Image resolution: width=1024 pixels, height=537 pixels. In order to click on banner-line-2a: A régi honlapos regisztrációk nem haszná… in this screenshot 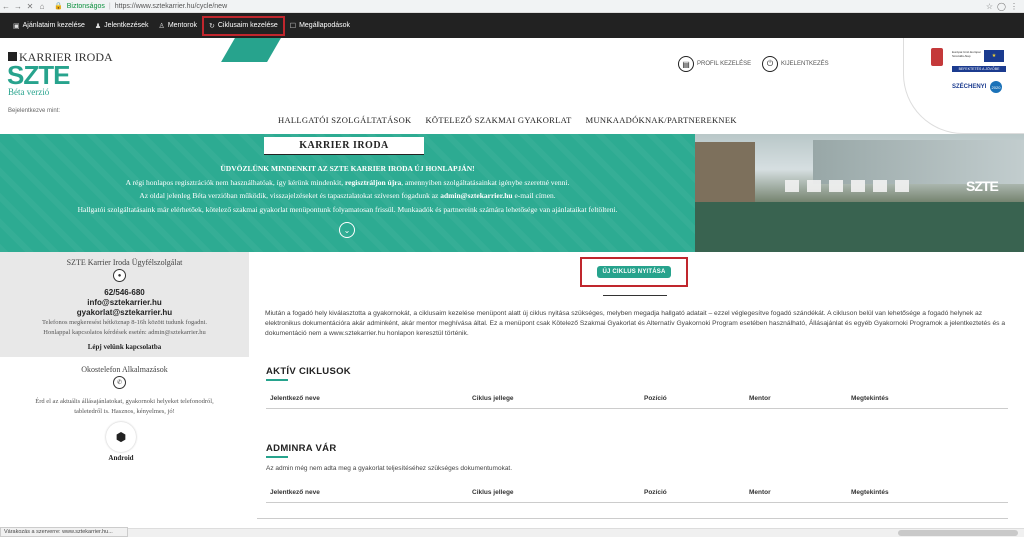, I will do `click(234, 182)`.